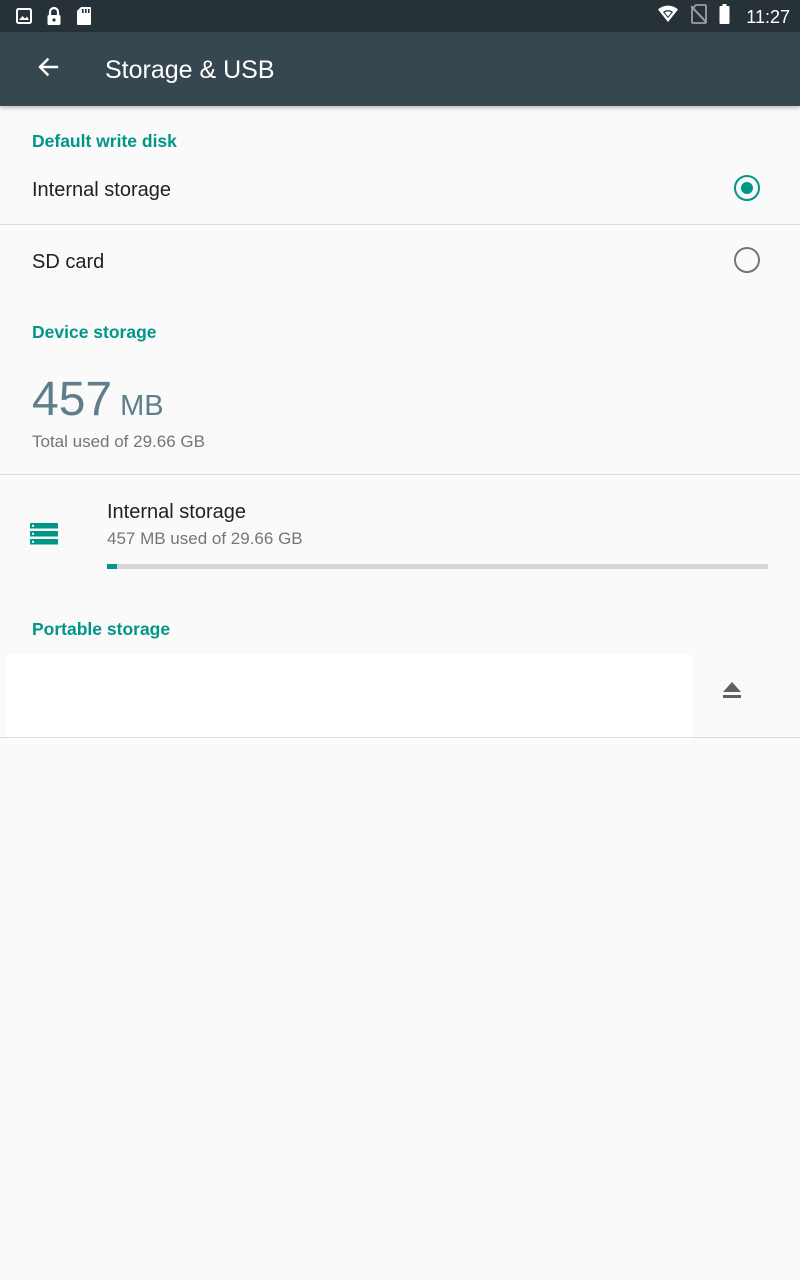 Image resolution: width=800 pixels, height=1280 pixels. Describe the element at coordinates (112, 566) in the screenshot. I see `storage-usage-progress-fill` at that location.